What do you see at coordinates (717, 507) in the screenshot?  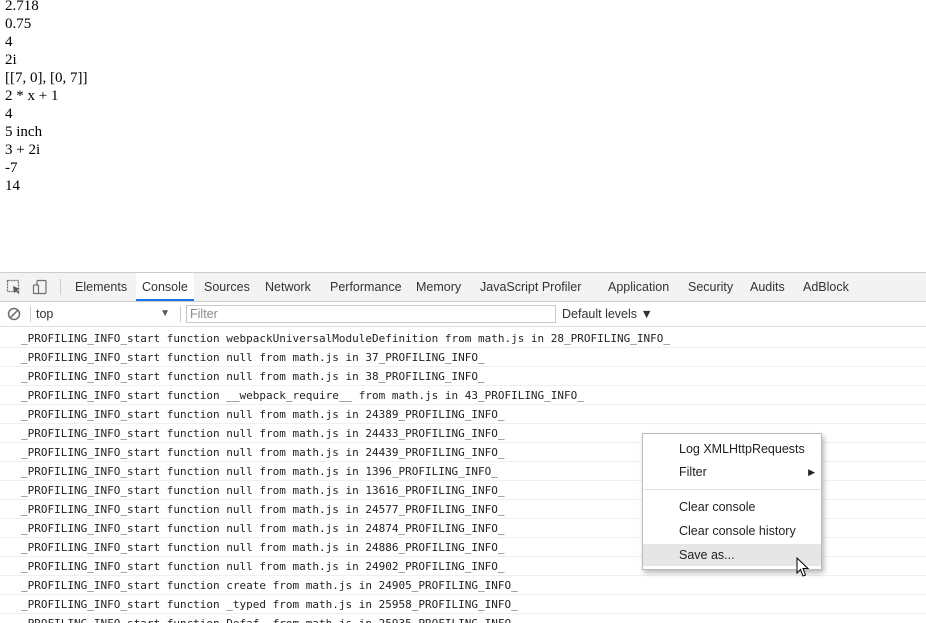 I see `menu-item-label: Clear console` at bounding box center [717, 507].